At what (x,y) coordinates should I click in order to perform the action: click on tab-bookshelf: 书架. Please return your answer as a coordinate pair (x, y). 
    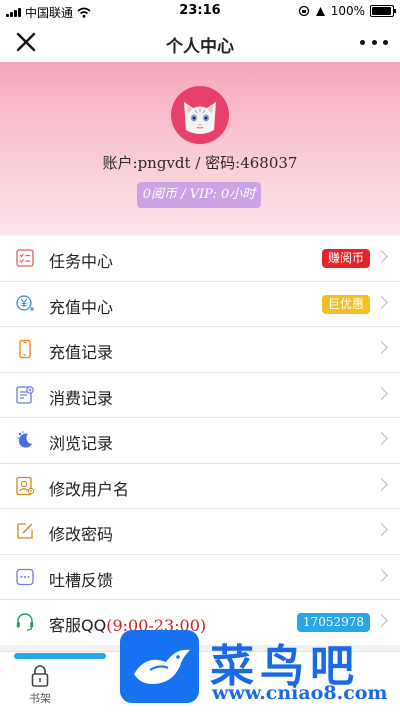
    Looking at the image, I should click on (40, 686).